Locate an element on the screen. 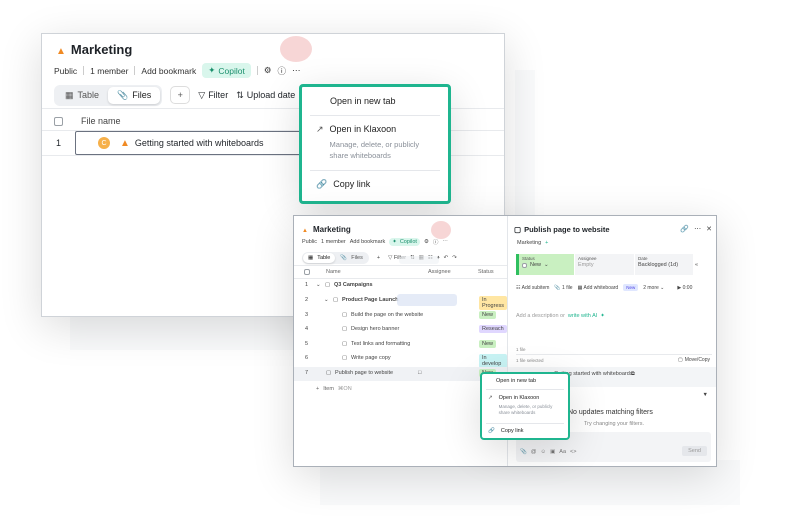 Image resolution: width=792 pixels, height=518 pixels. table-header: File name is located at coordinates (87, 121).